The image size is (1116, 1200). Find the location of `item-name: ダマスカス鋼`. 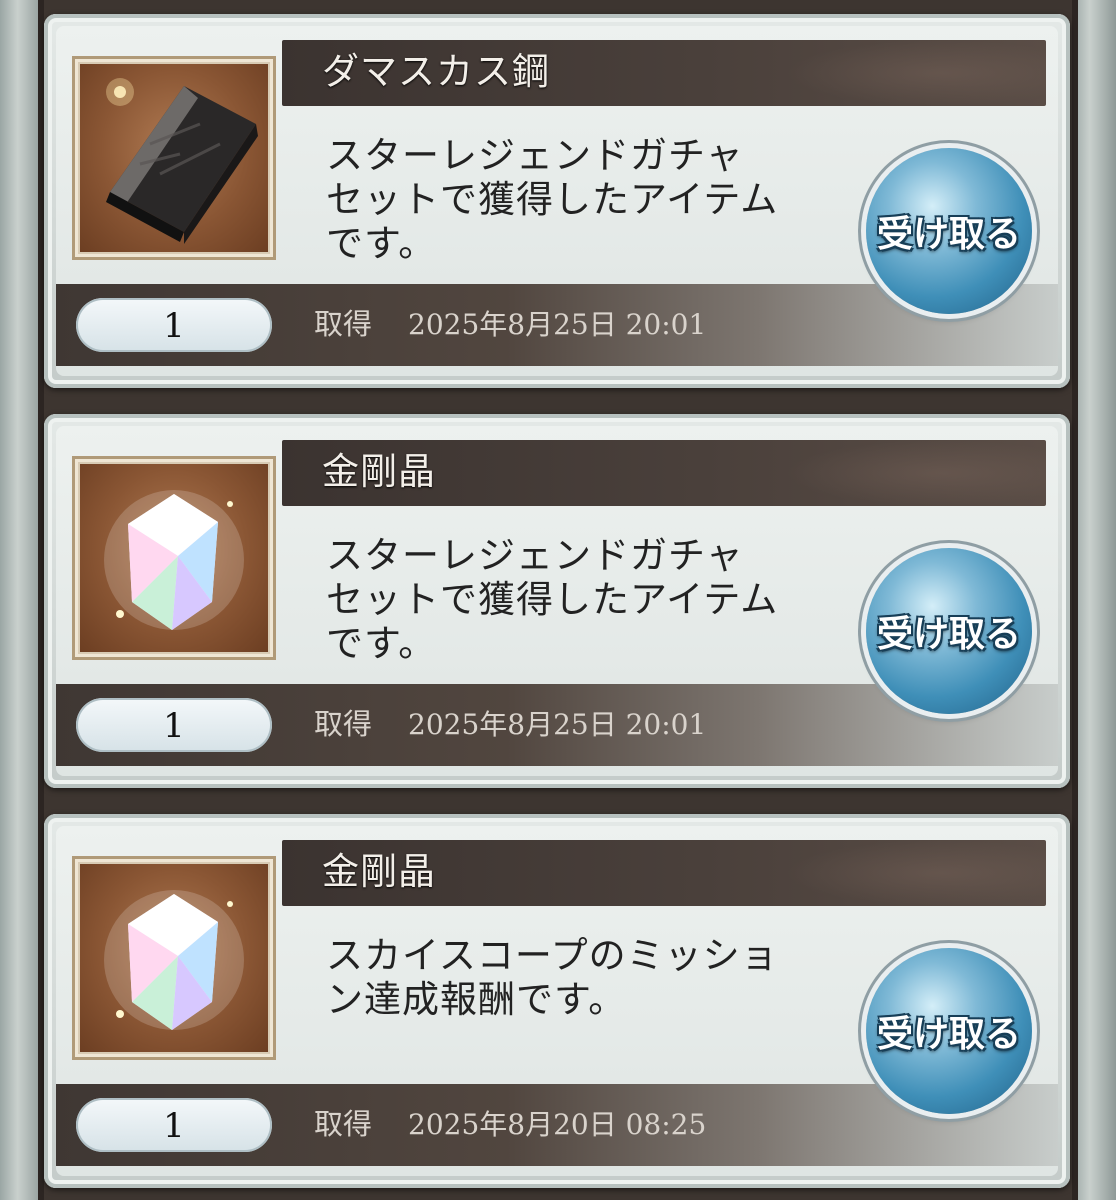

item-name: ダマスカス鋼 is located at coordinates (436, 71).